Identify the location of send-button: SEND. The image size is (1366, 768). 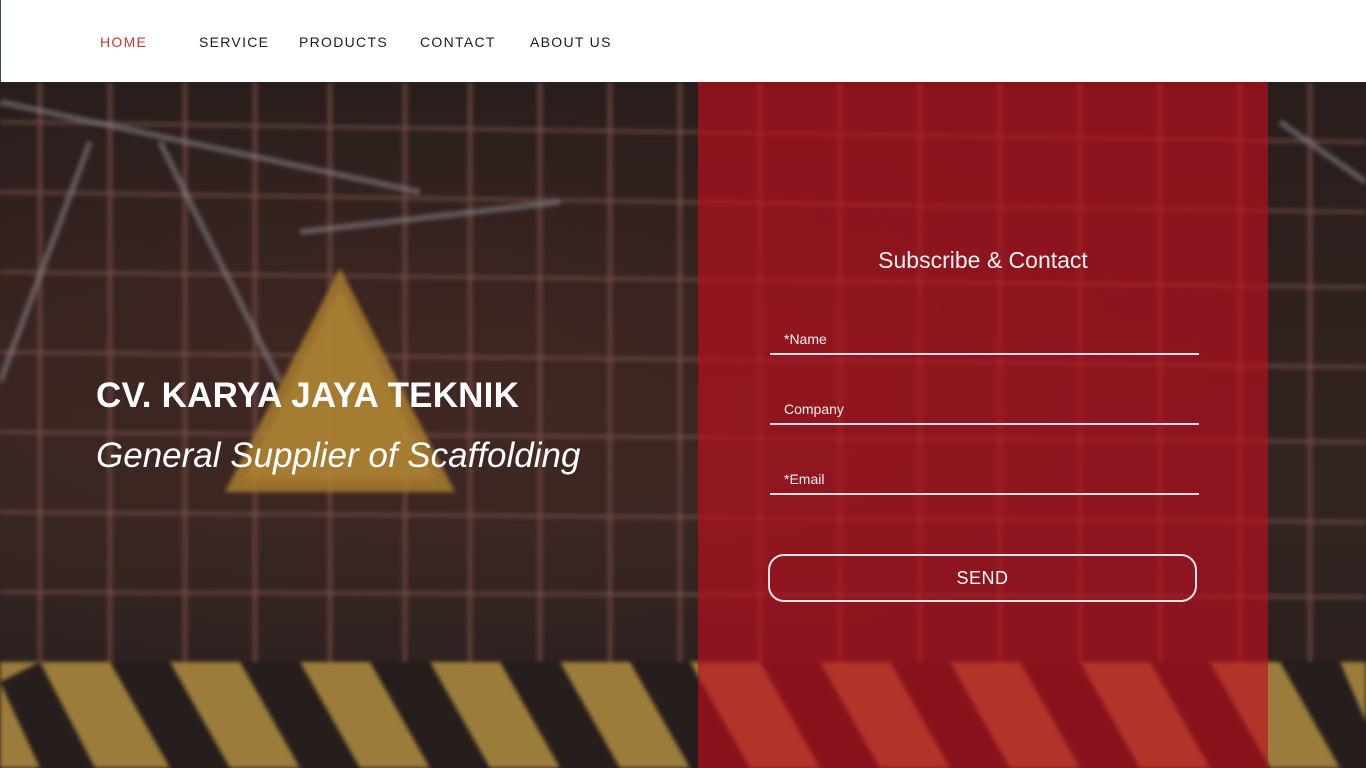
(982, 578).